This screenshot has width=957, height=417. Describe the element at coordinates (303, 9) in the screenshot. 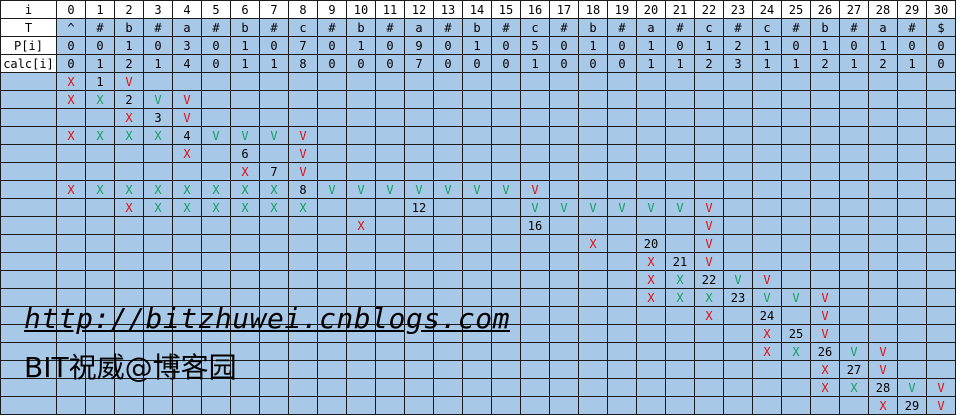

I see `column-index-8: 8` at that location.